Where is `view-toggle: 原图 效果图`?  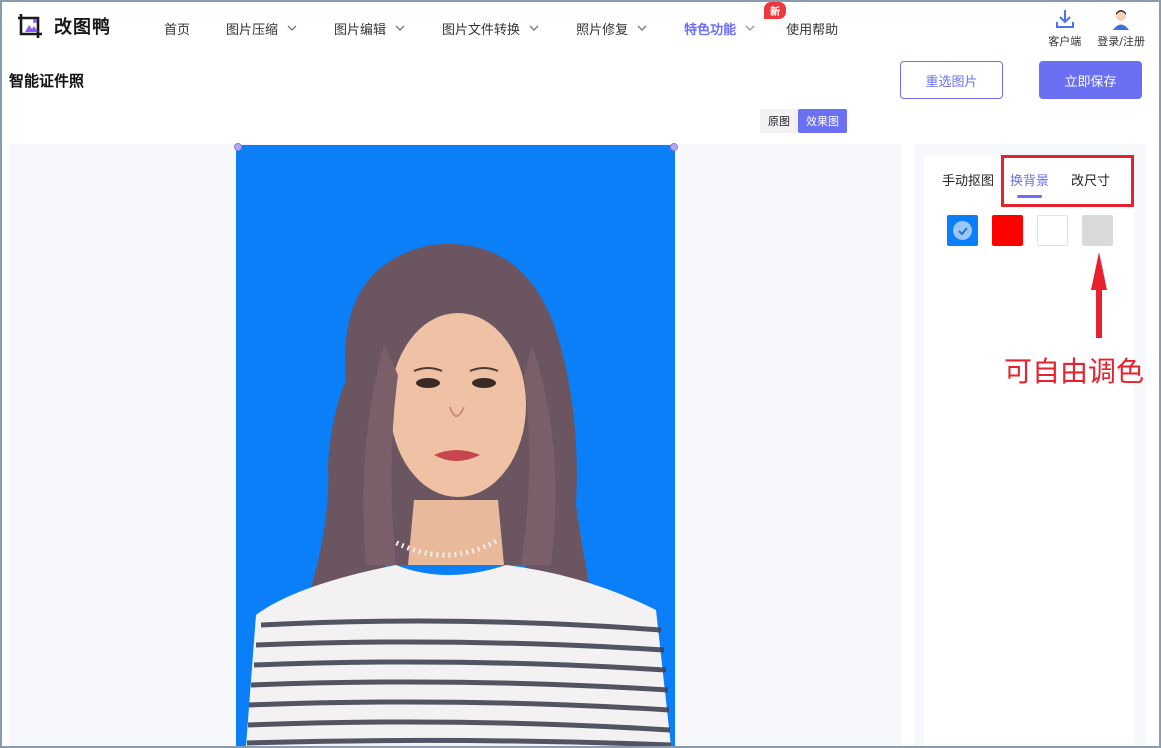 view-toggle: 原图 效果图 is located at coordinates (803, 121).